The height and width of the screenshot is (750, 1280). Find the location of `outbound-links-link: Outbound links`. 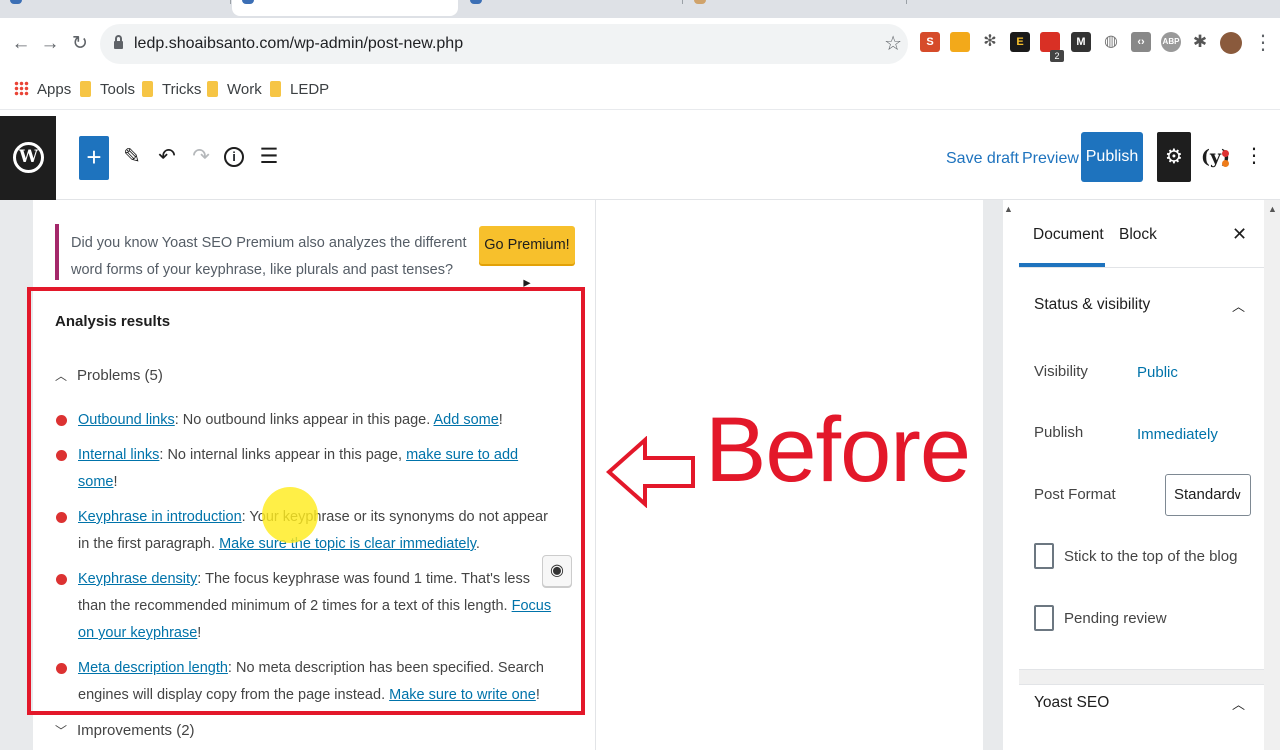

outbound-links-link: Outbound links is located at coordinates (126, 420).